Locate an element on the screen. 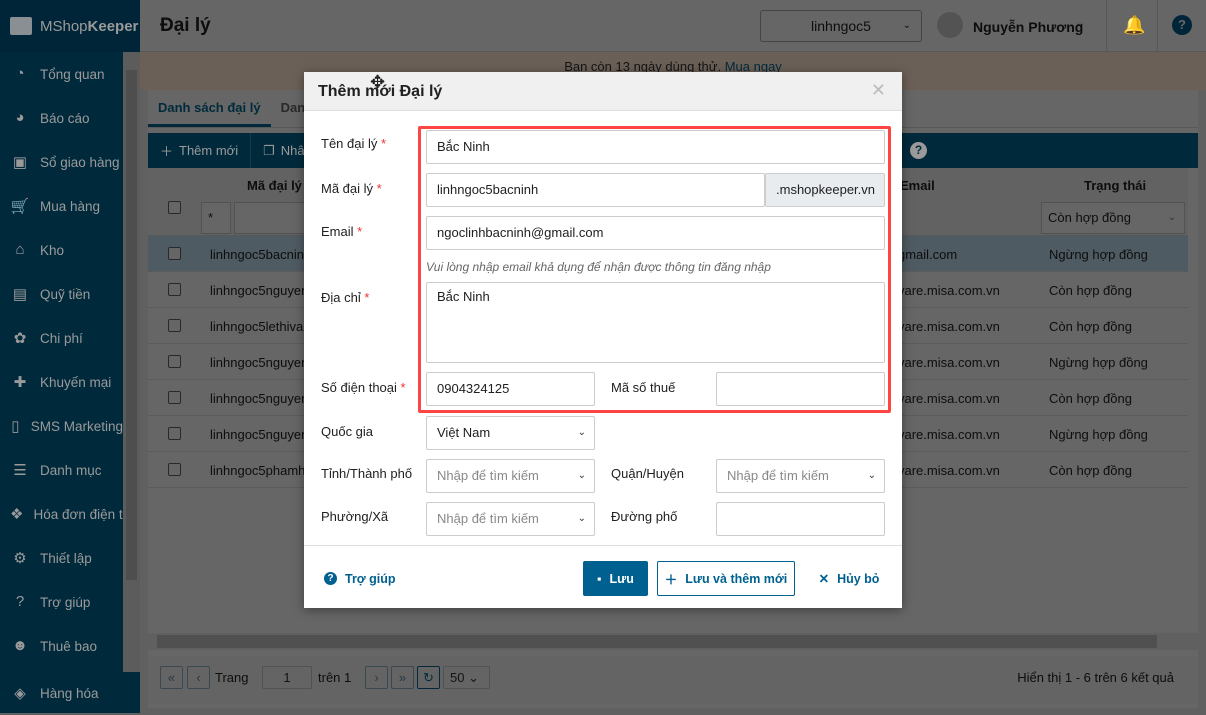 Image resolution: width=1206 pixels, height=715 pixels. store-select: linhngoc5 ⌄ is located at coordinates (841, 26).